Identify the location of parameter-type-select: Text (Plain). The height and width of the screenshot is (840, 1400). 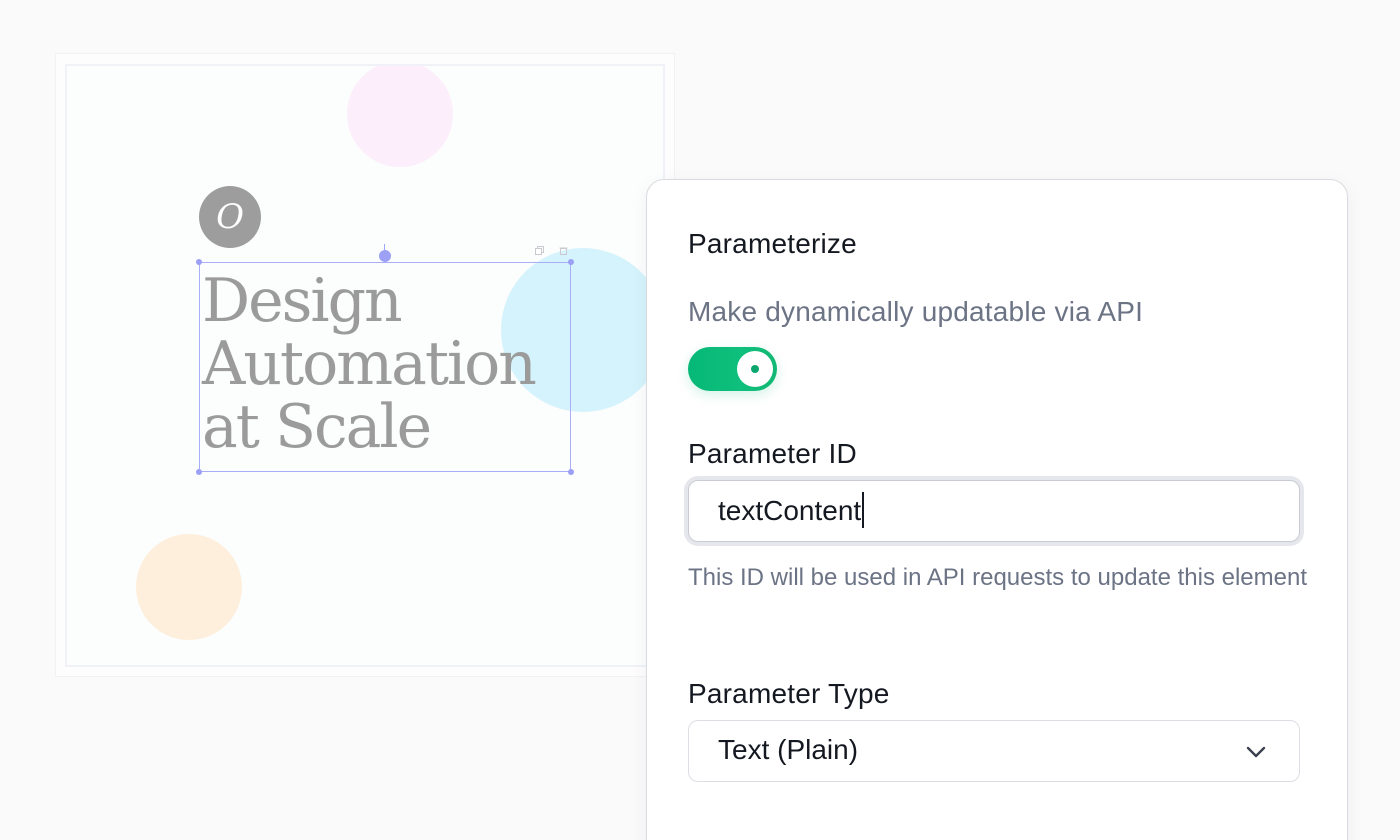
(994, 751).